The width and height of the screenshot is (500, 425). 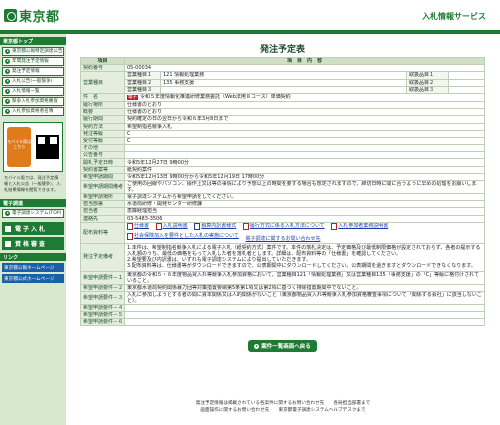 What do you see at coordinates (19, 147) in the screenshot?
I see `mobile-badge: モバイル版はこちら` at bounding box center [19, 147].